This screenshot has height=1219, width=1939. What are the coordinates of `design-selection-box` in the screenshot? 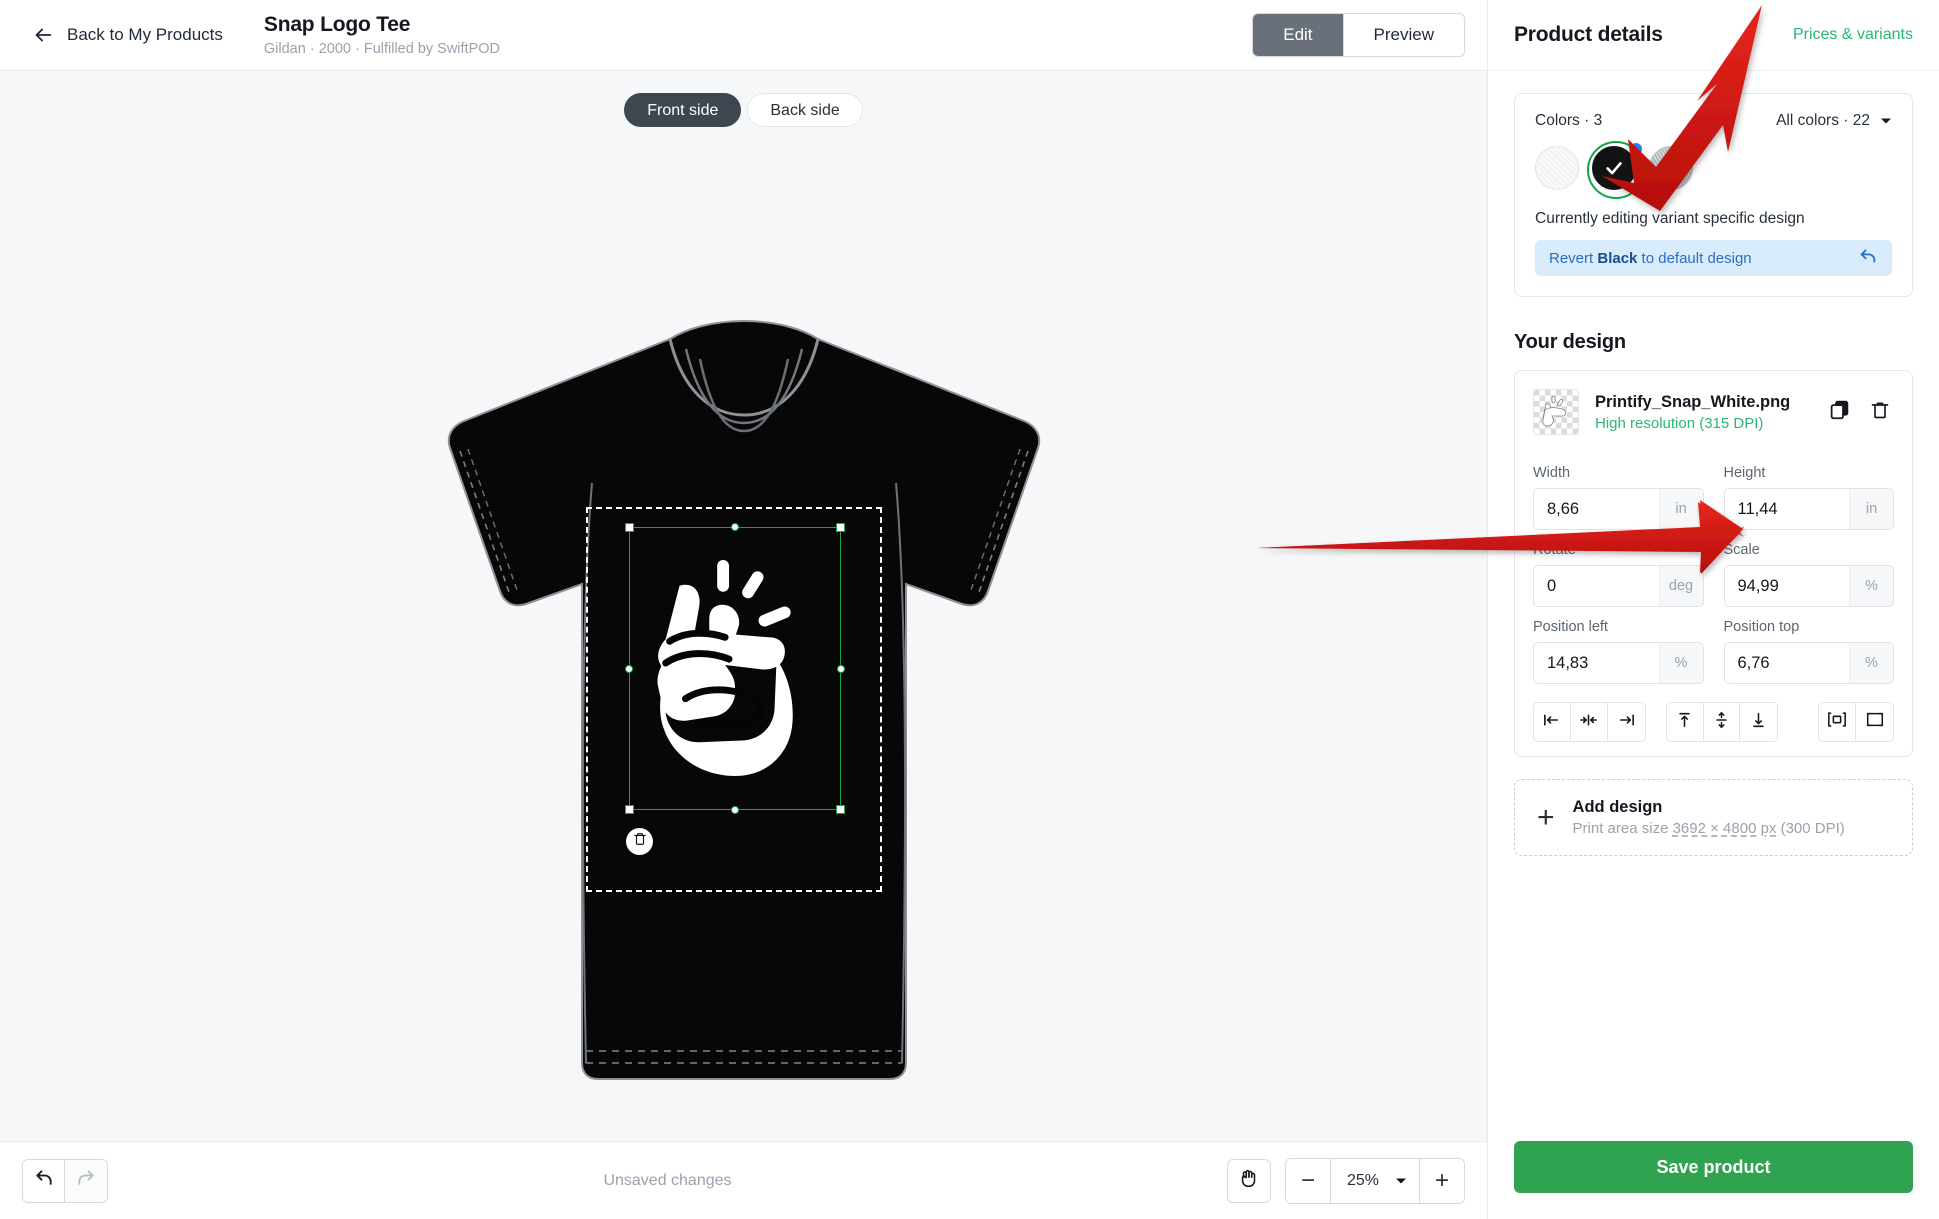 It's located at (735, 668).